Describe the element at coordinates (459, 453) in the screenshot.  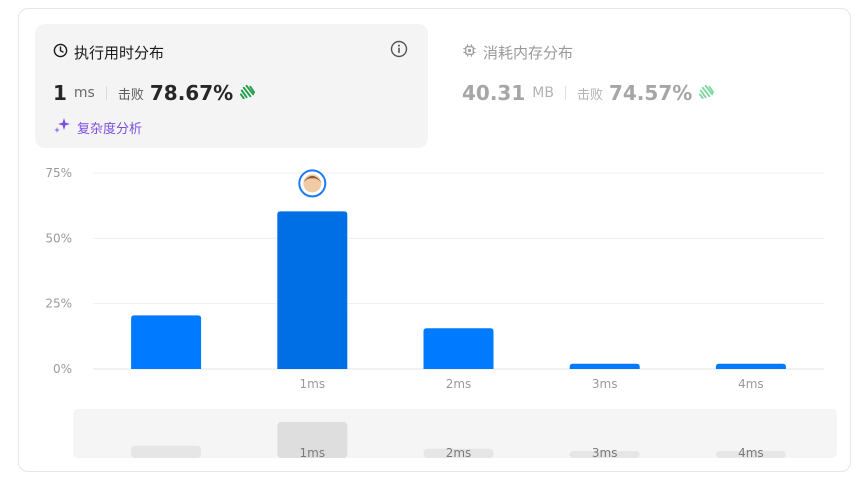
I see `navigator-tick-label: 2ms` at that location.